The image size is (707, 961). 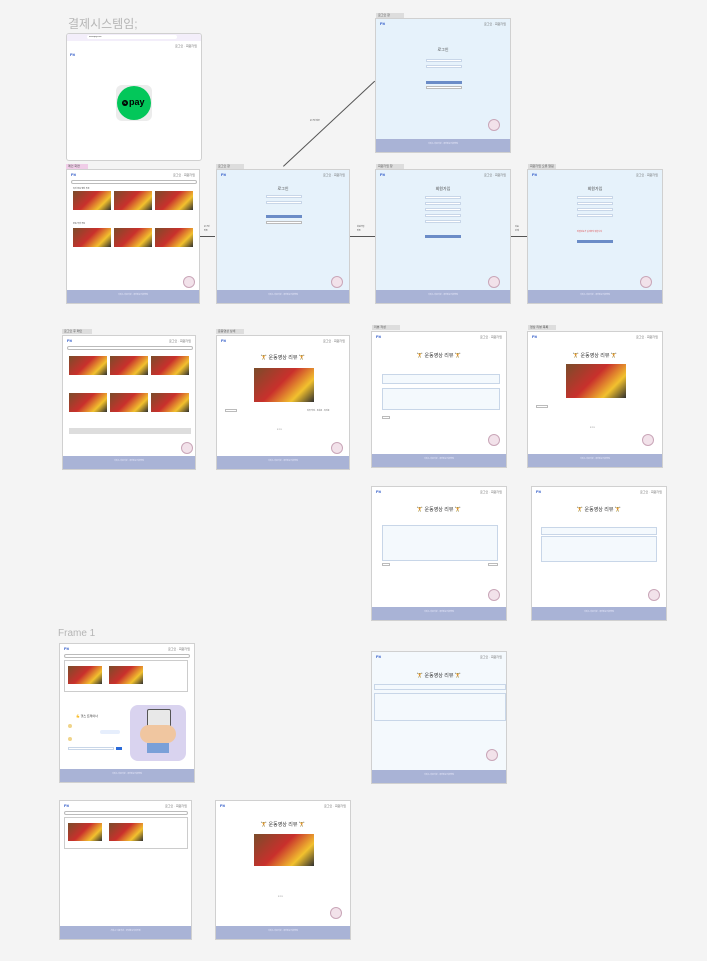 I want to click on url-bar: naverpay.com, so click(x=132, y=37).